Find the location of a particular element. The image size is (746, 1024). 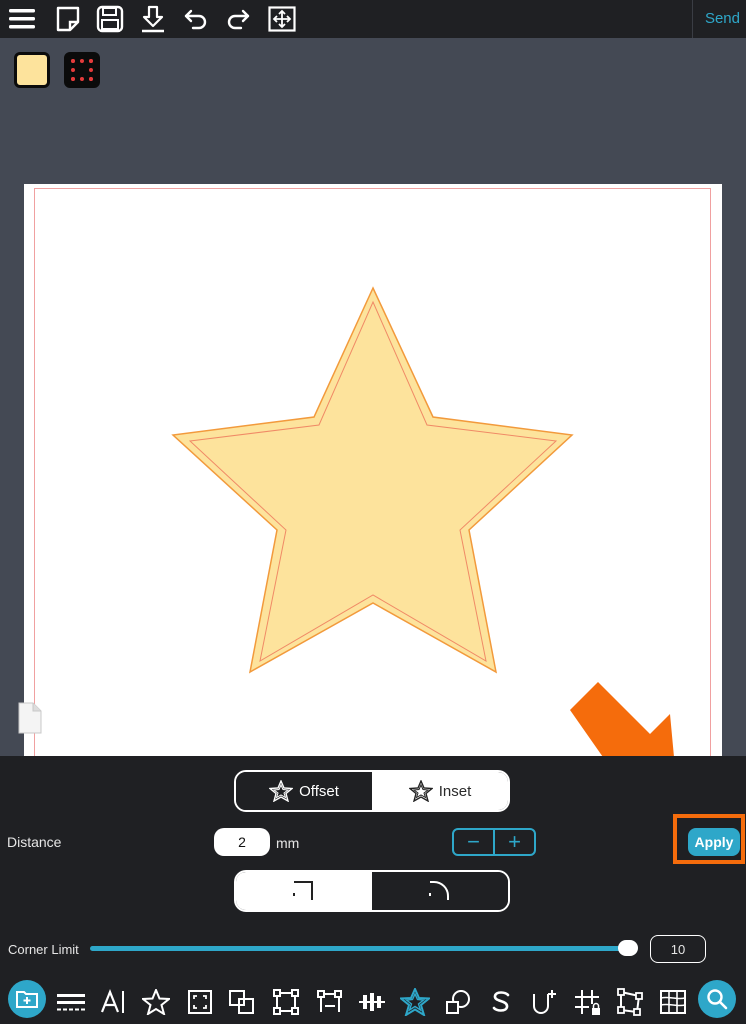

new-page-icon is located at coordinates (68, 19).